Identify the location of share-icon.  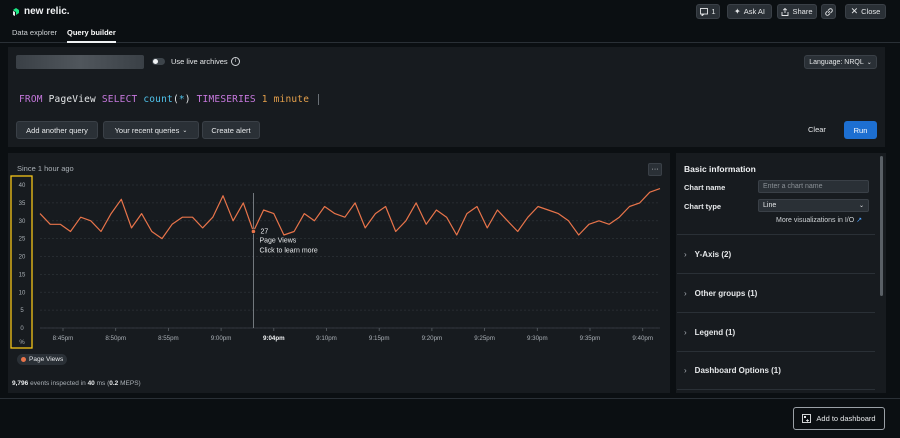
(785, 11).